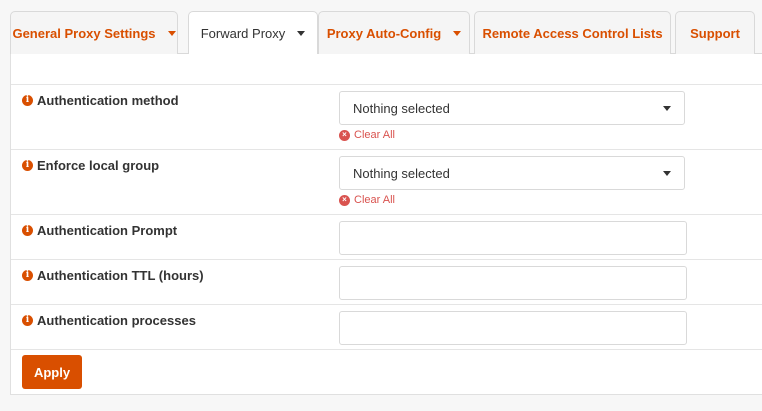  I want to click on tab-label: Forward Proxy, so click(243, 33).